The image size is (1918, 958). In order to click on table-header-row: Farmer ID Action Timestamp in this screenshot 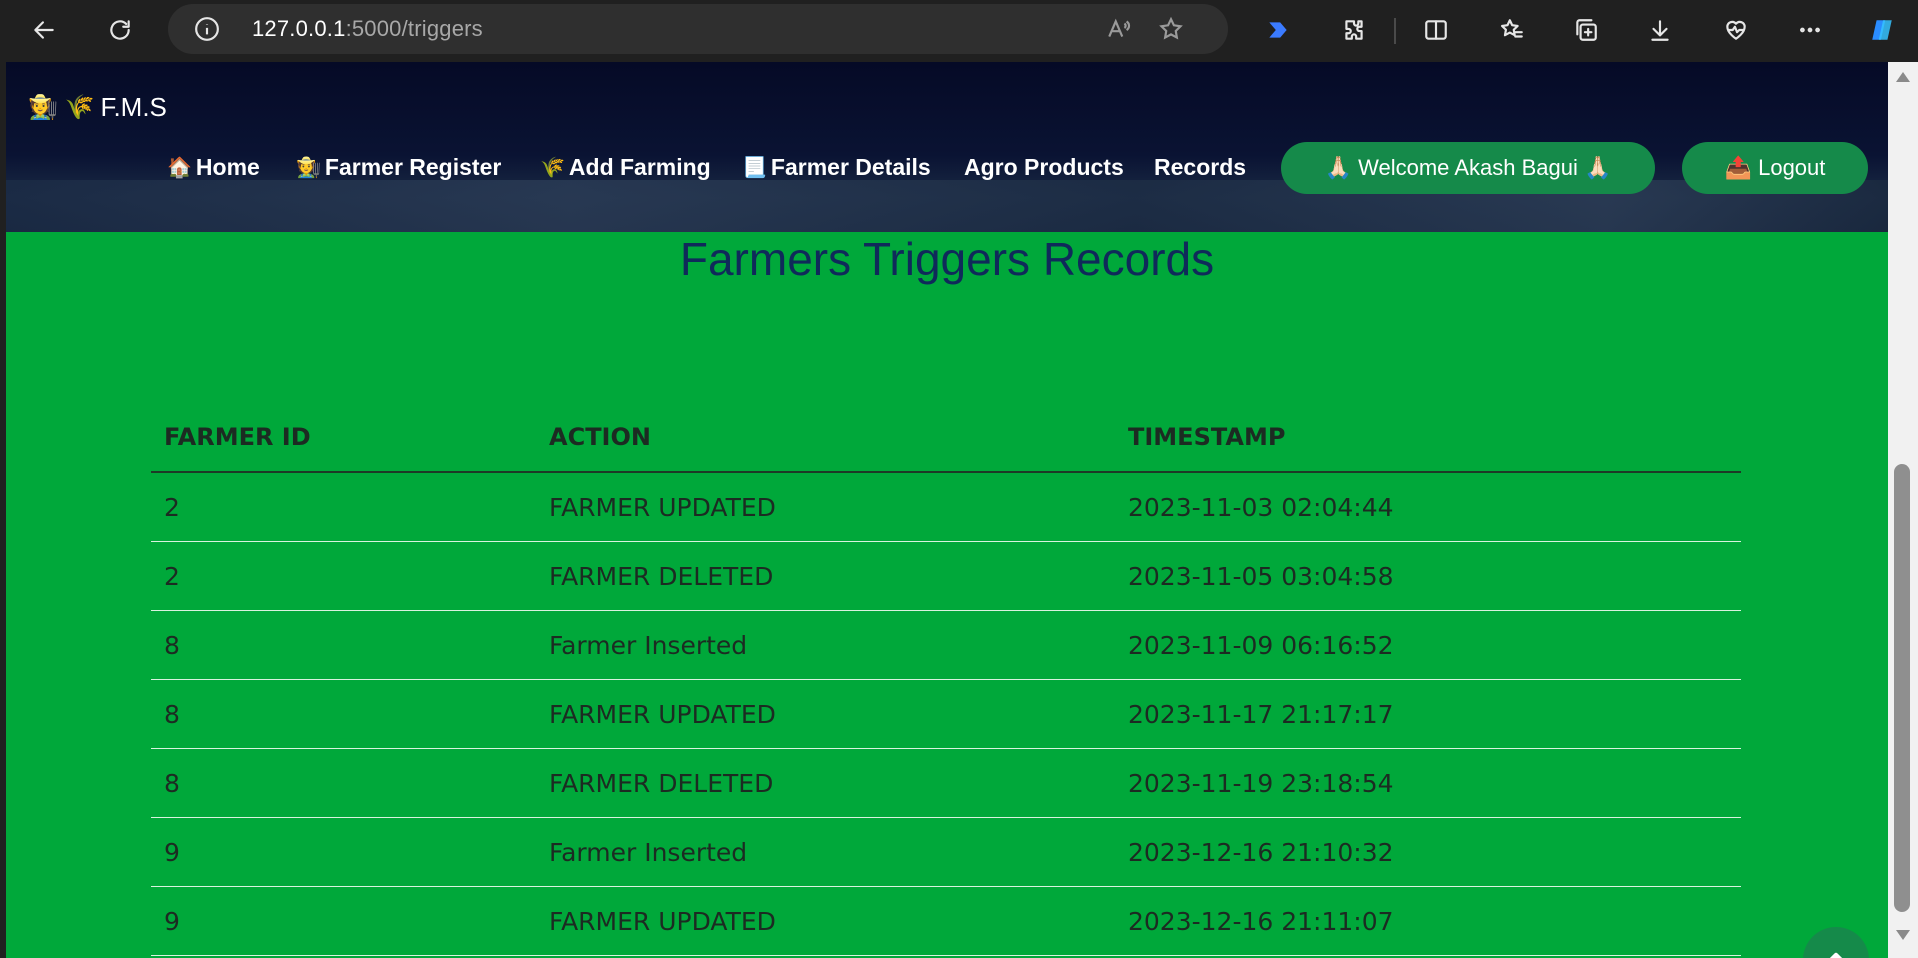, I will do `click(946, 437)`.